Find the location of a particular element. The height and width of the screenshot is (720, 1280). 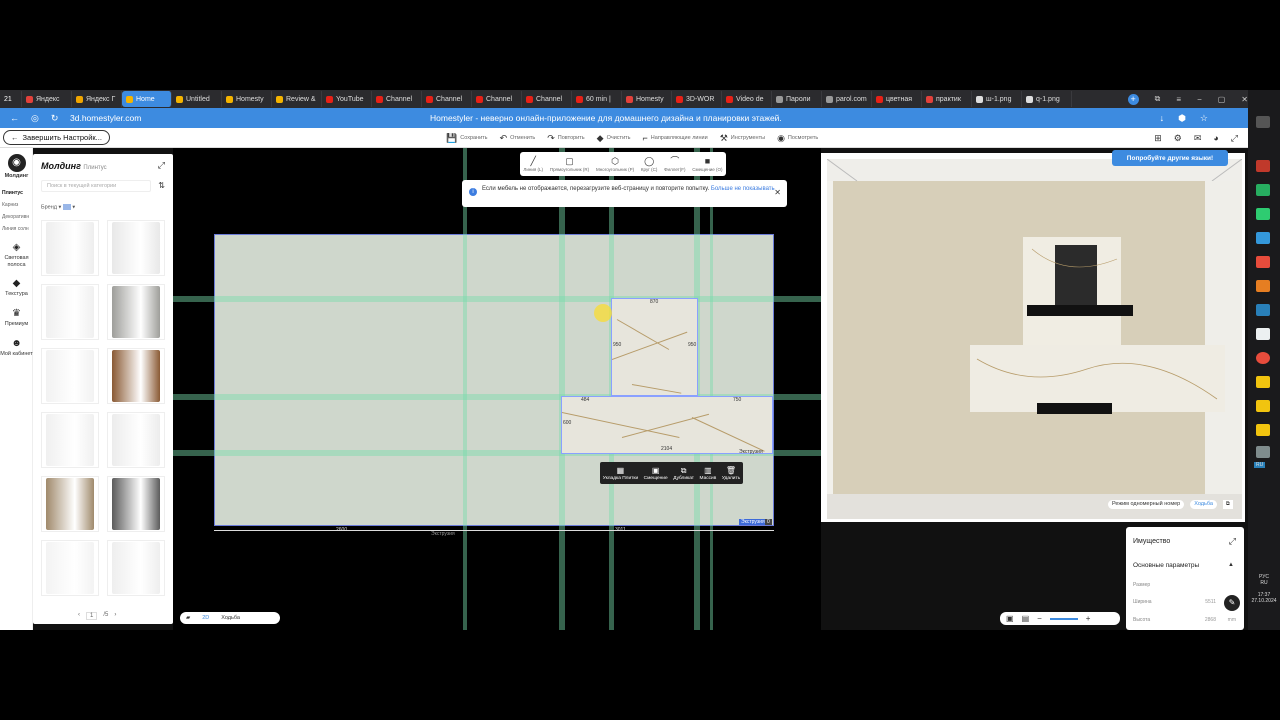

rail-sub-decor: Декоративн is located at coordinates (15, 217).